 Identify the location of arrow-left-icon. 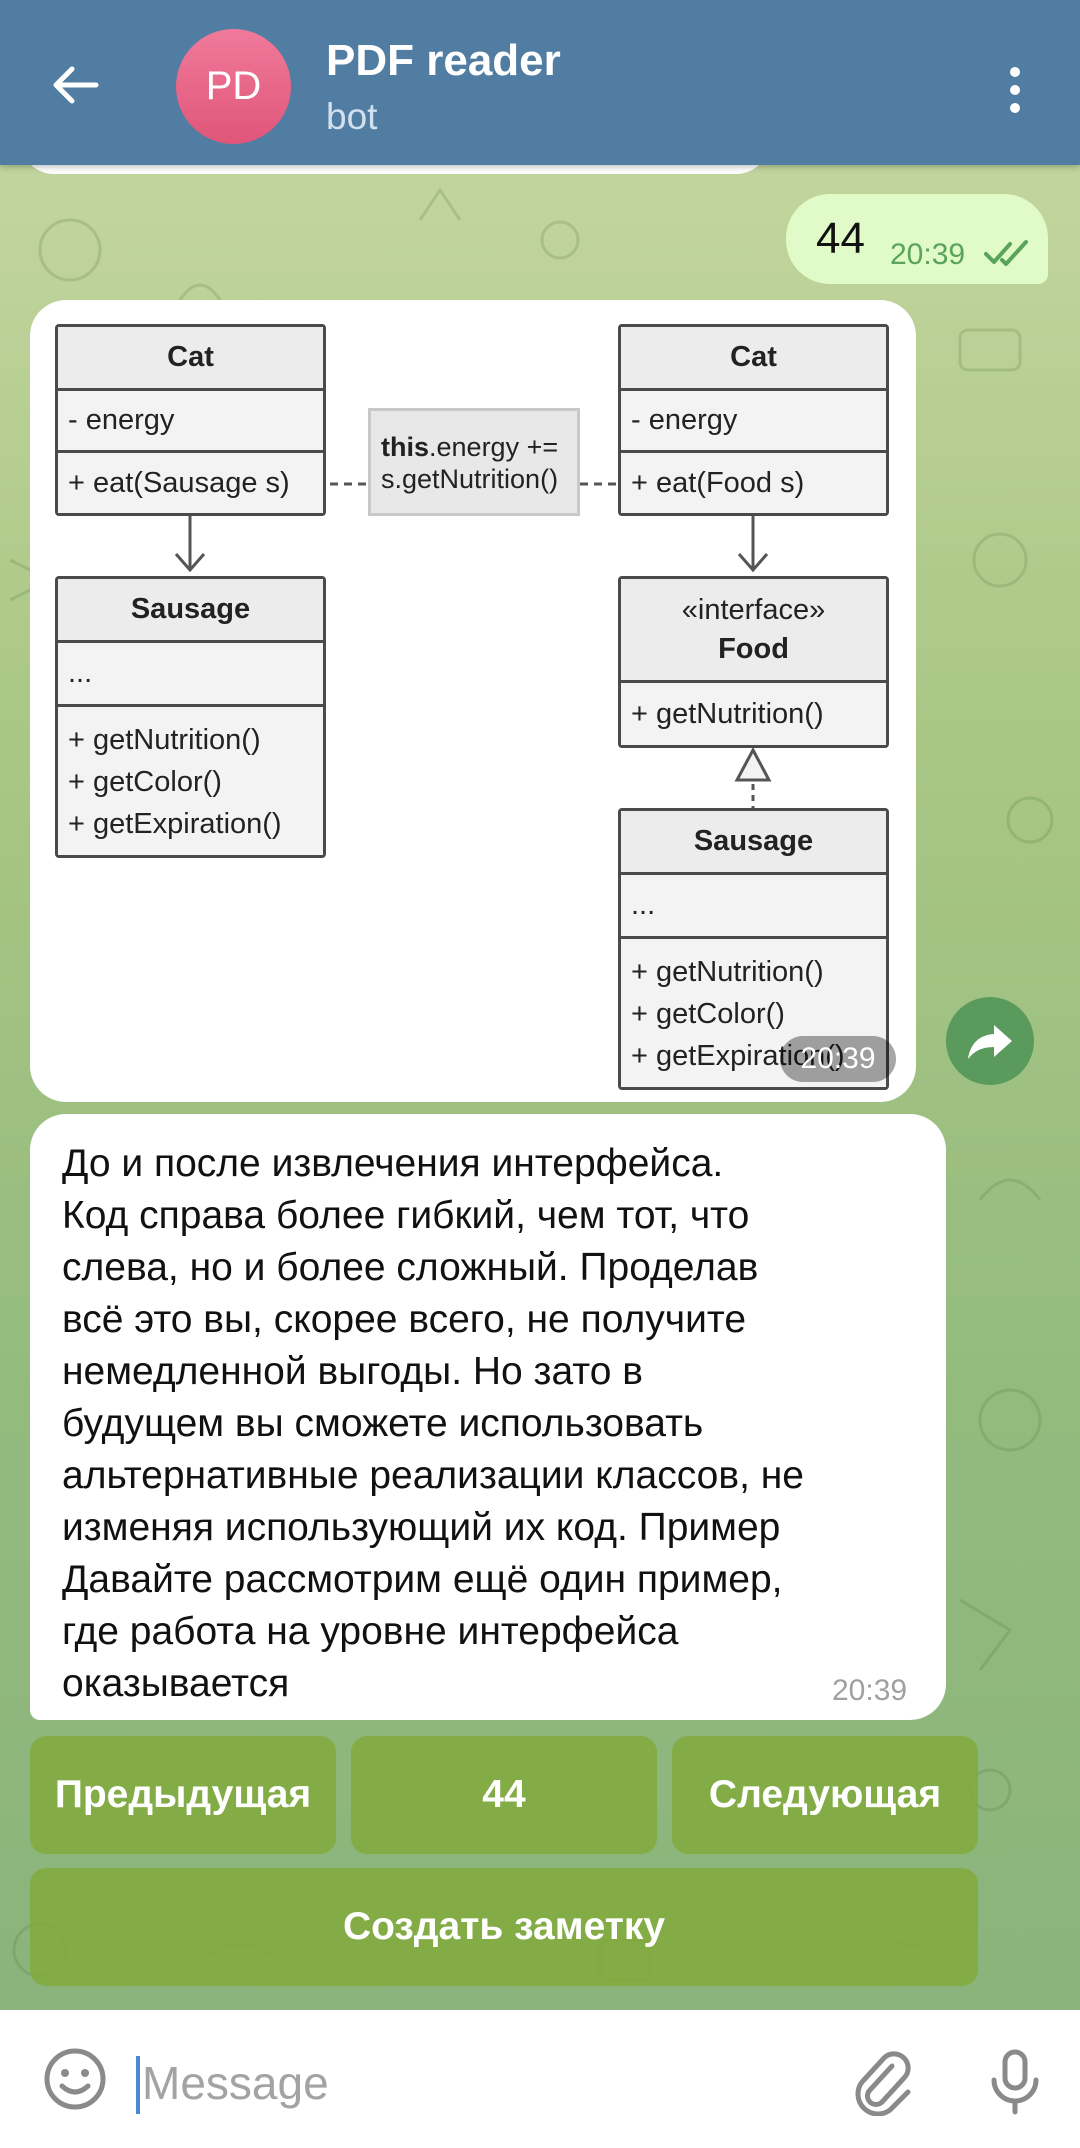
(76, 85).